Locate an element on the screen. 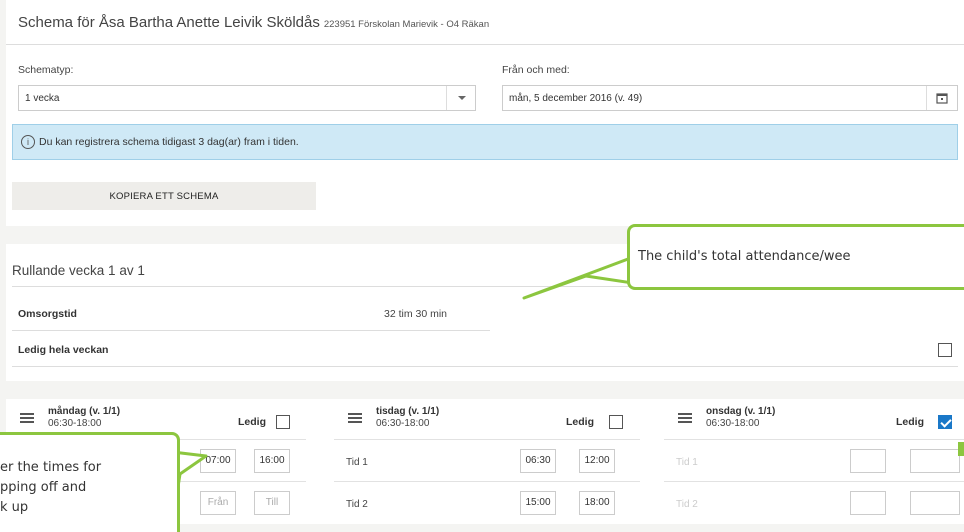 The width and height of the screenshot is (964, 532). omsorgstid-label: Omsorgstid is located at coordinates (47, 314).